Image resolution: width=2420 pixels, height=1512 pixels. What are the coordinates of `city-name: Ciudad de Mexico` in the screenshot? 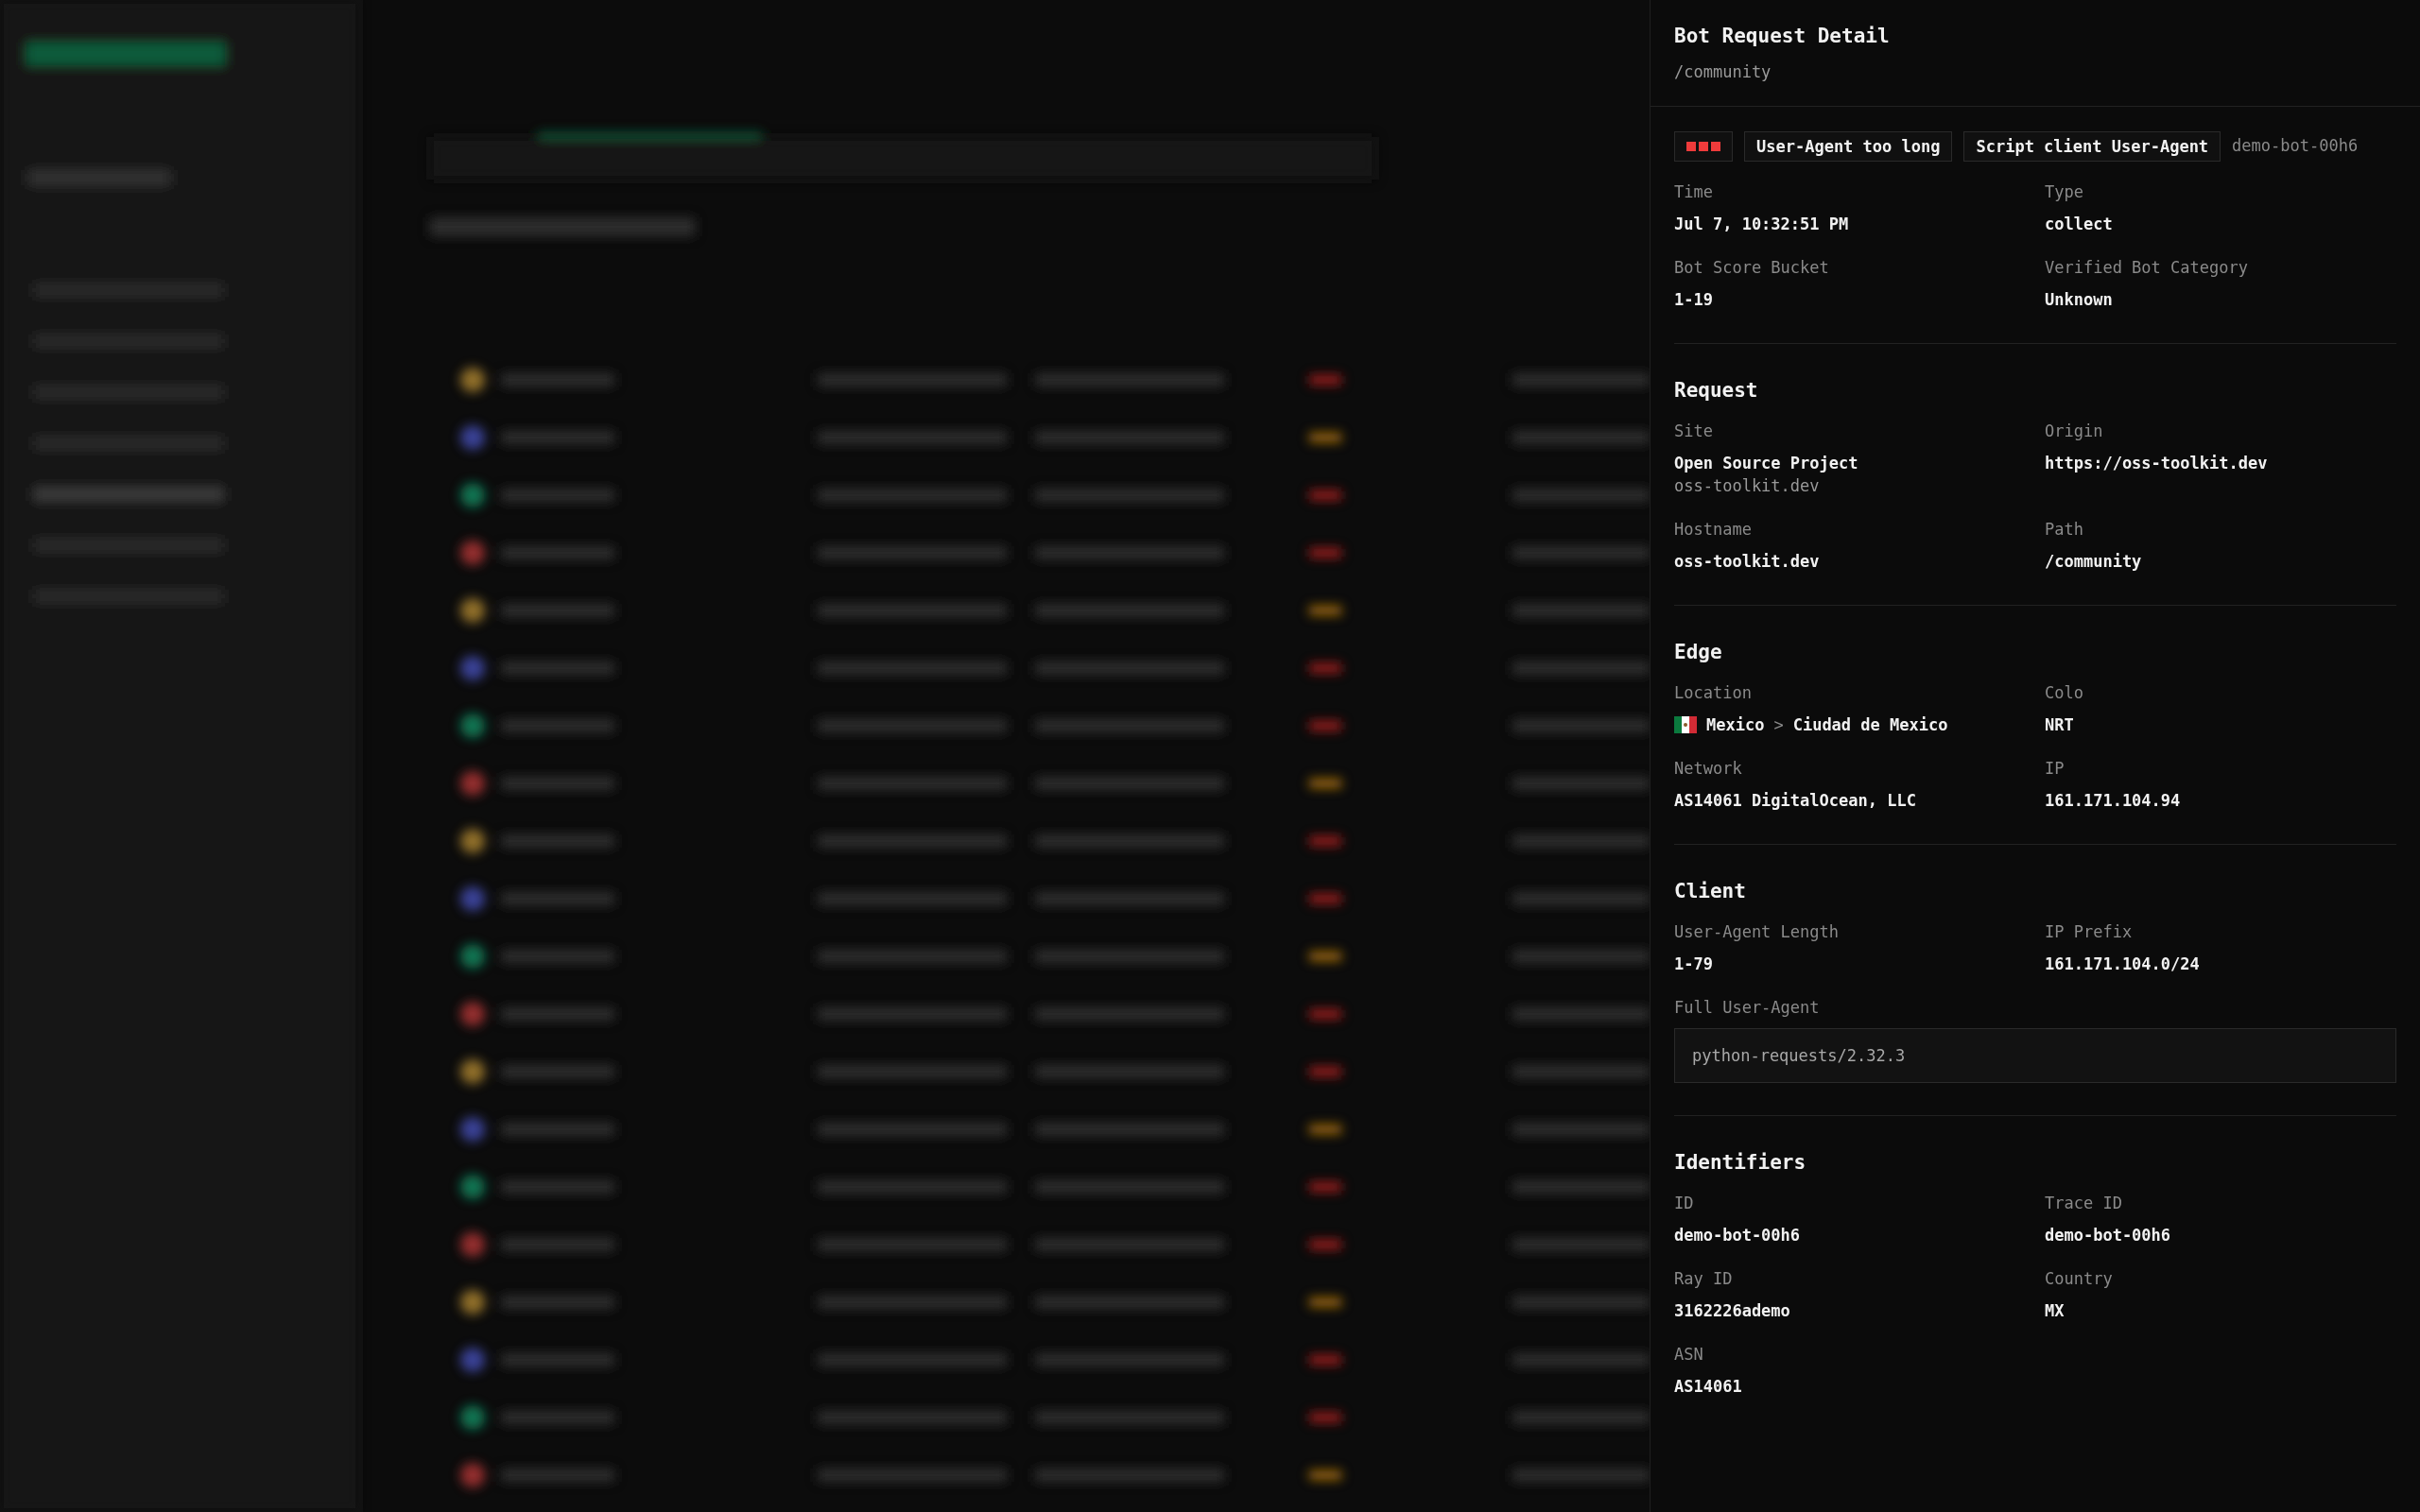 It's located at (1870, 725).